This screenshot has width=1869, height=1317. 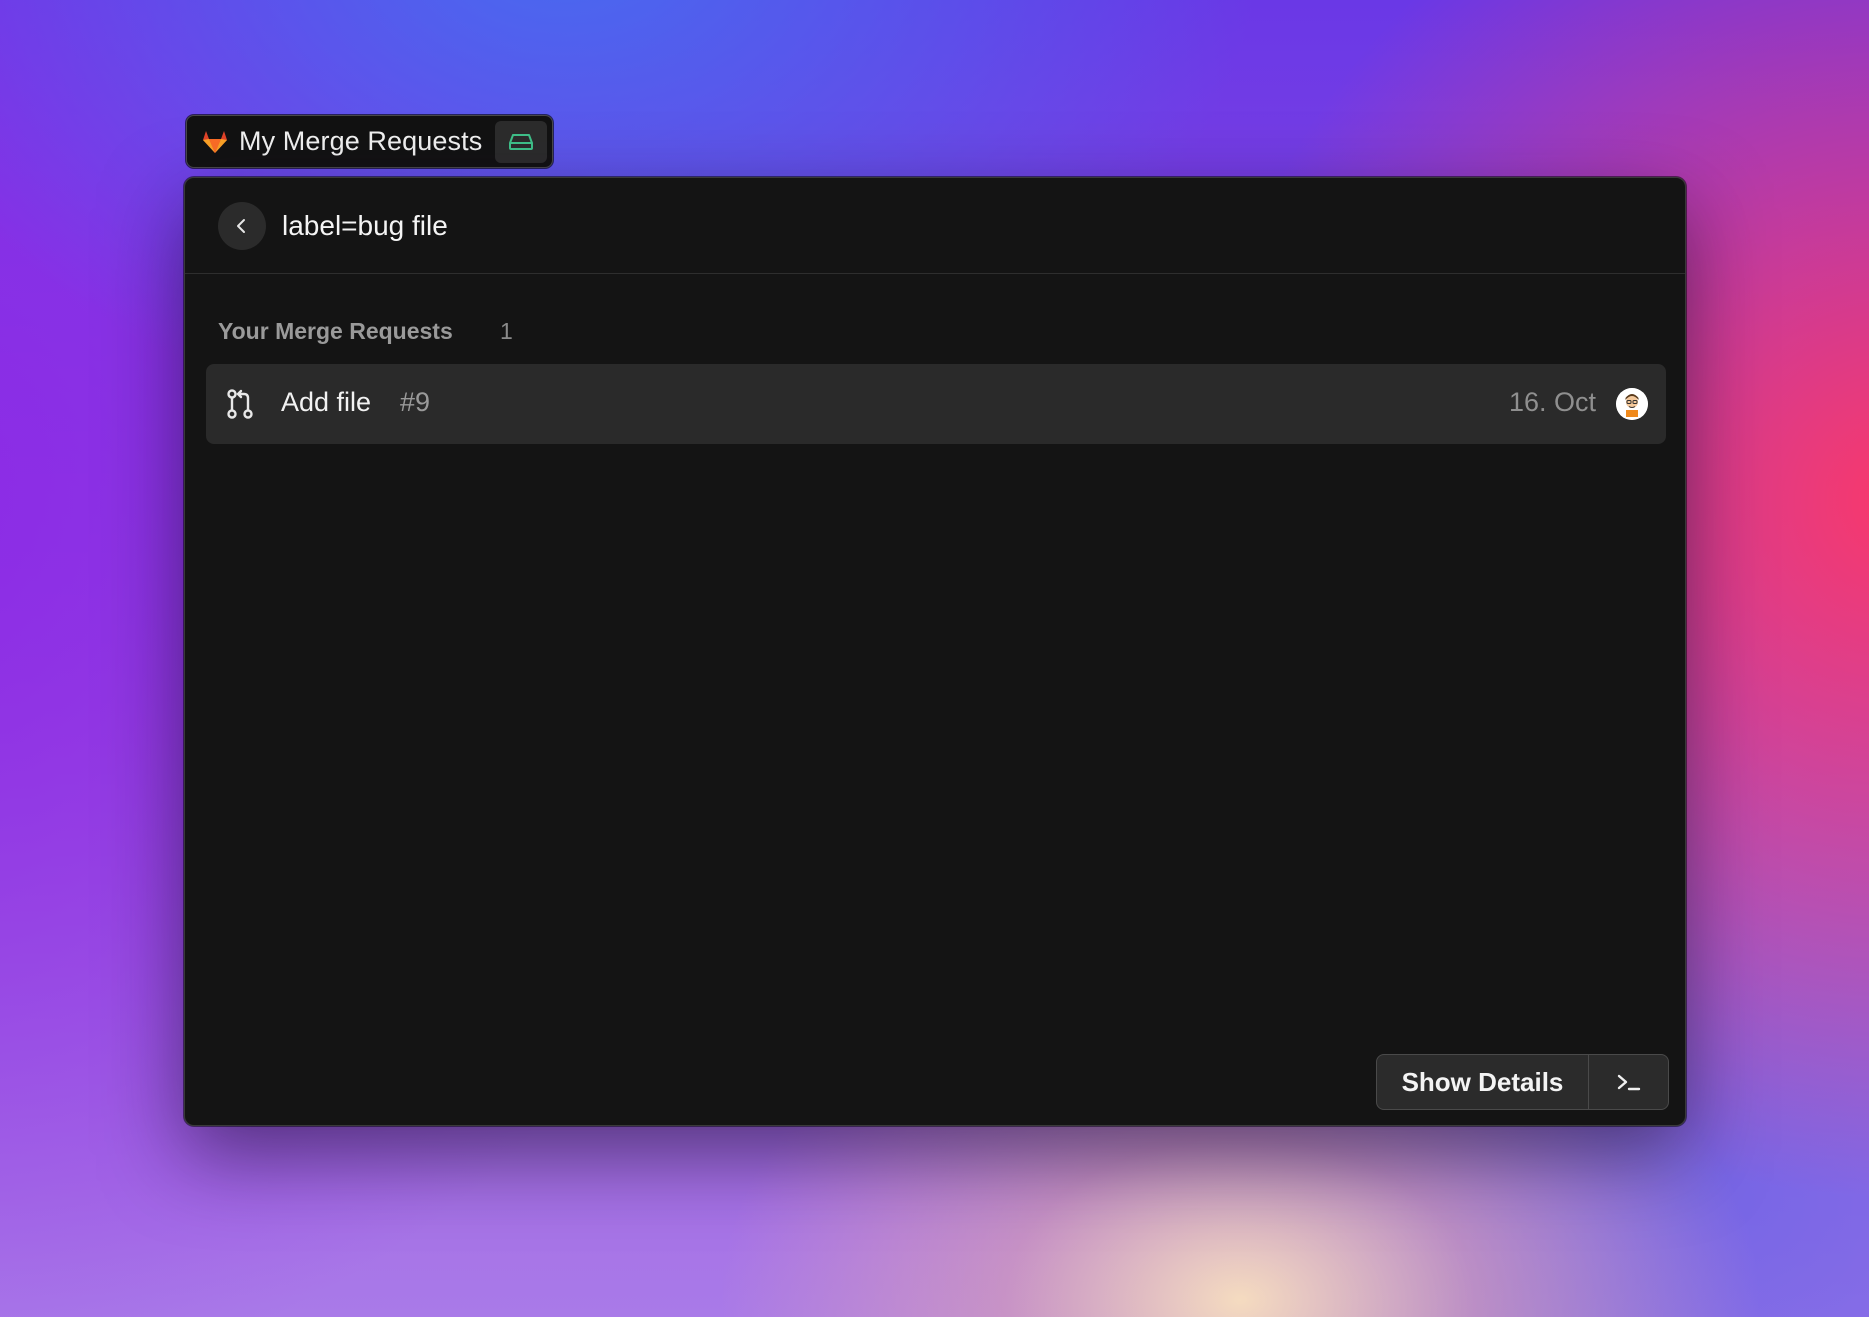 I want to click on action-bar: Show Details, so click(x=1522, y=1082).